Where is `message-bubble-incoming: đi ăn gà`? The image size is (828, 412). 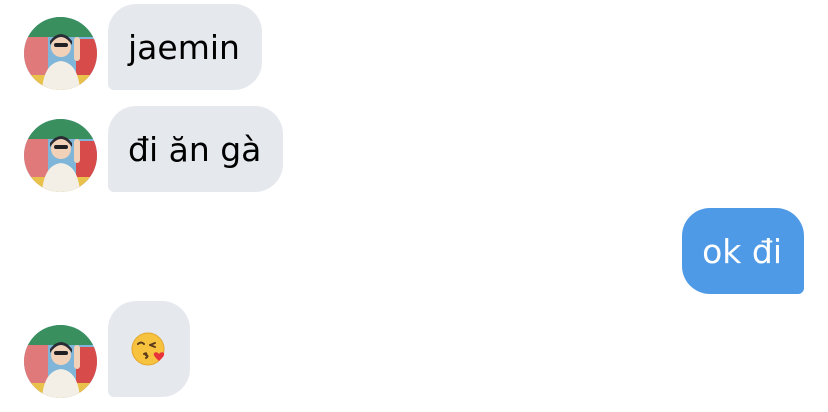 message-bubble-incoming: đi ăn gà is located at coordinates (196, 149).